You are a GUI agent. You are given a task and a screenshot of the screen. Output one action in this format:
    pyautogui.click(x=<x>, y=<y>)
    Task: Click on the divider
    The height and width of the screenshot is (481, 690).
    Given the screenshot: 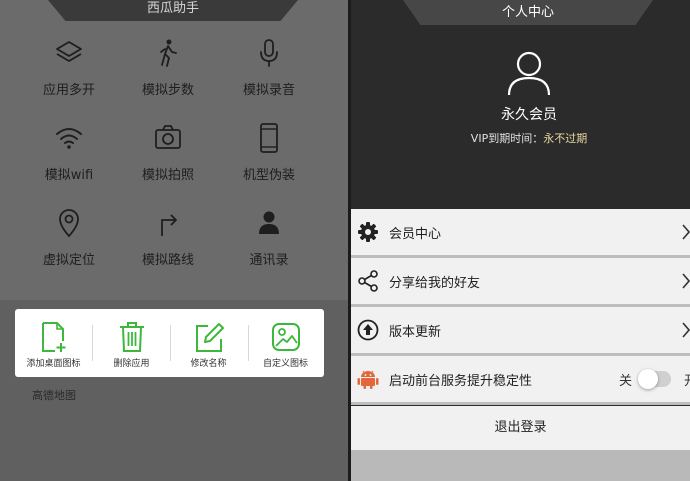 What is the action you would take?
    pyautogui.click(x=520, y=403)
    